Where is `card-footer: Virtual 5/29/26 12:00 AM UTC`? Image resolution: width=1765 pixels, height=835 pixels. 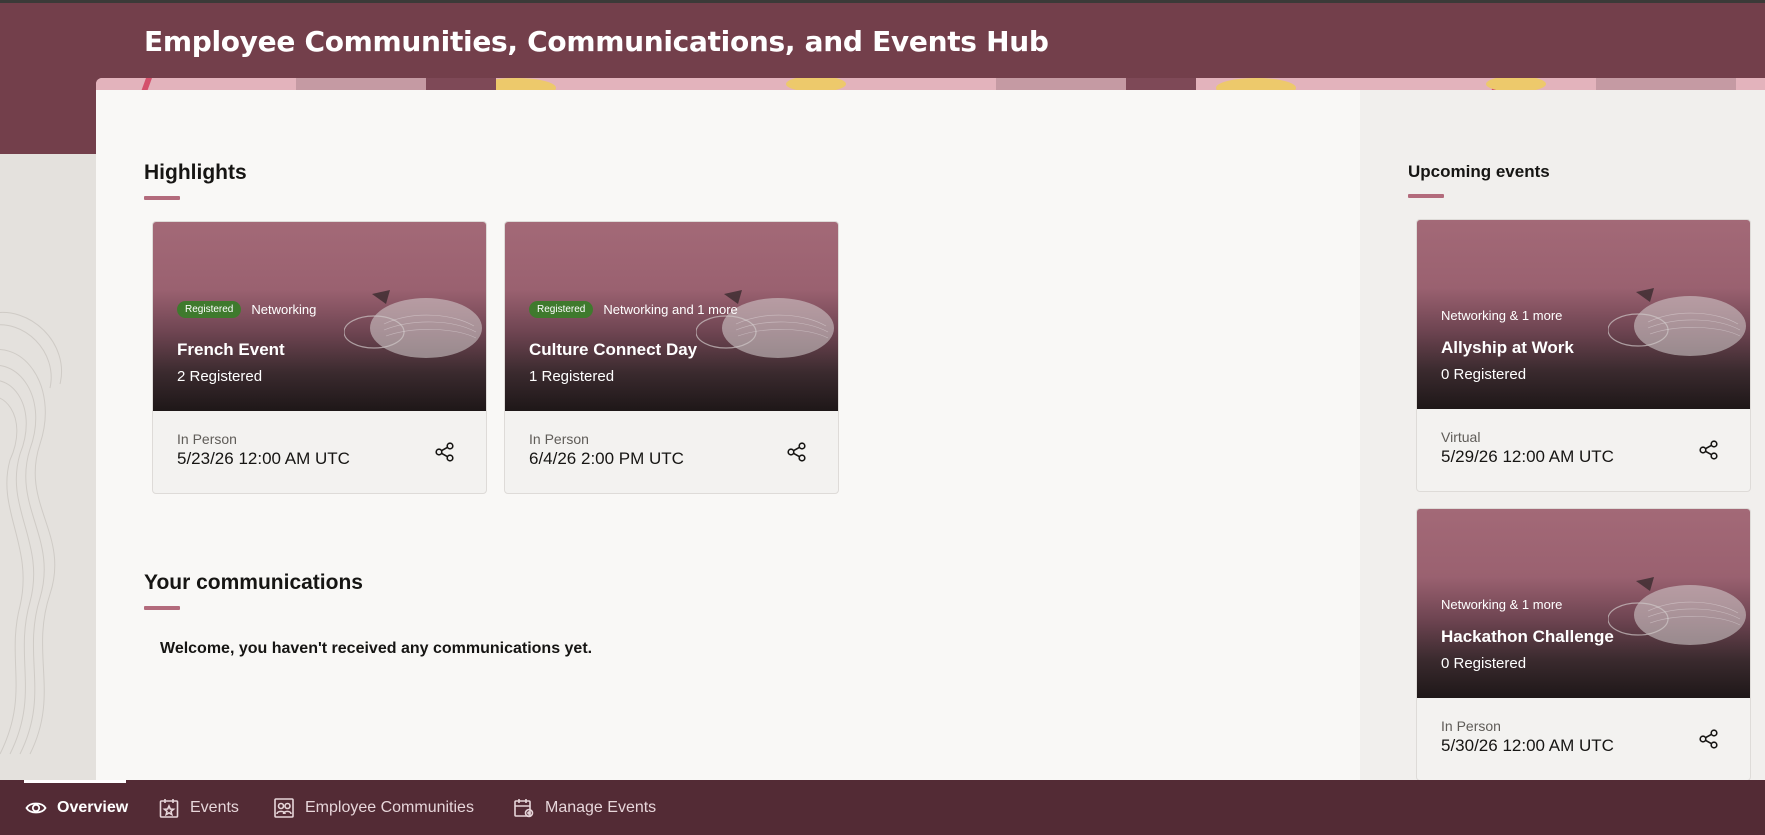
card-footer: Virtual 5/29/26 12:00 AM UTC is located at coordinates (1583, 450).